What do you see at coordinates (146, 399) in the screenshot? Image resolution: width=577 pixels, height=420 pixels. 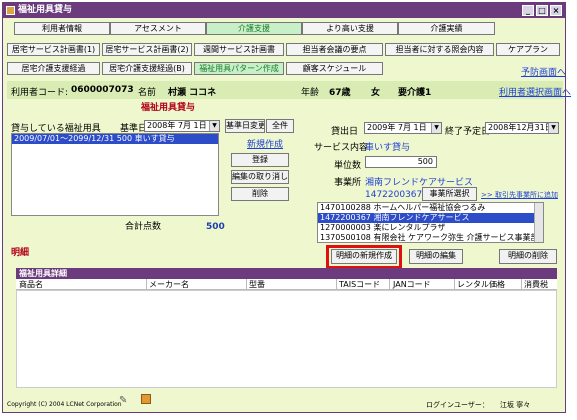 I see `app-logo-icon` at bounding box center [146, 399].